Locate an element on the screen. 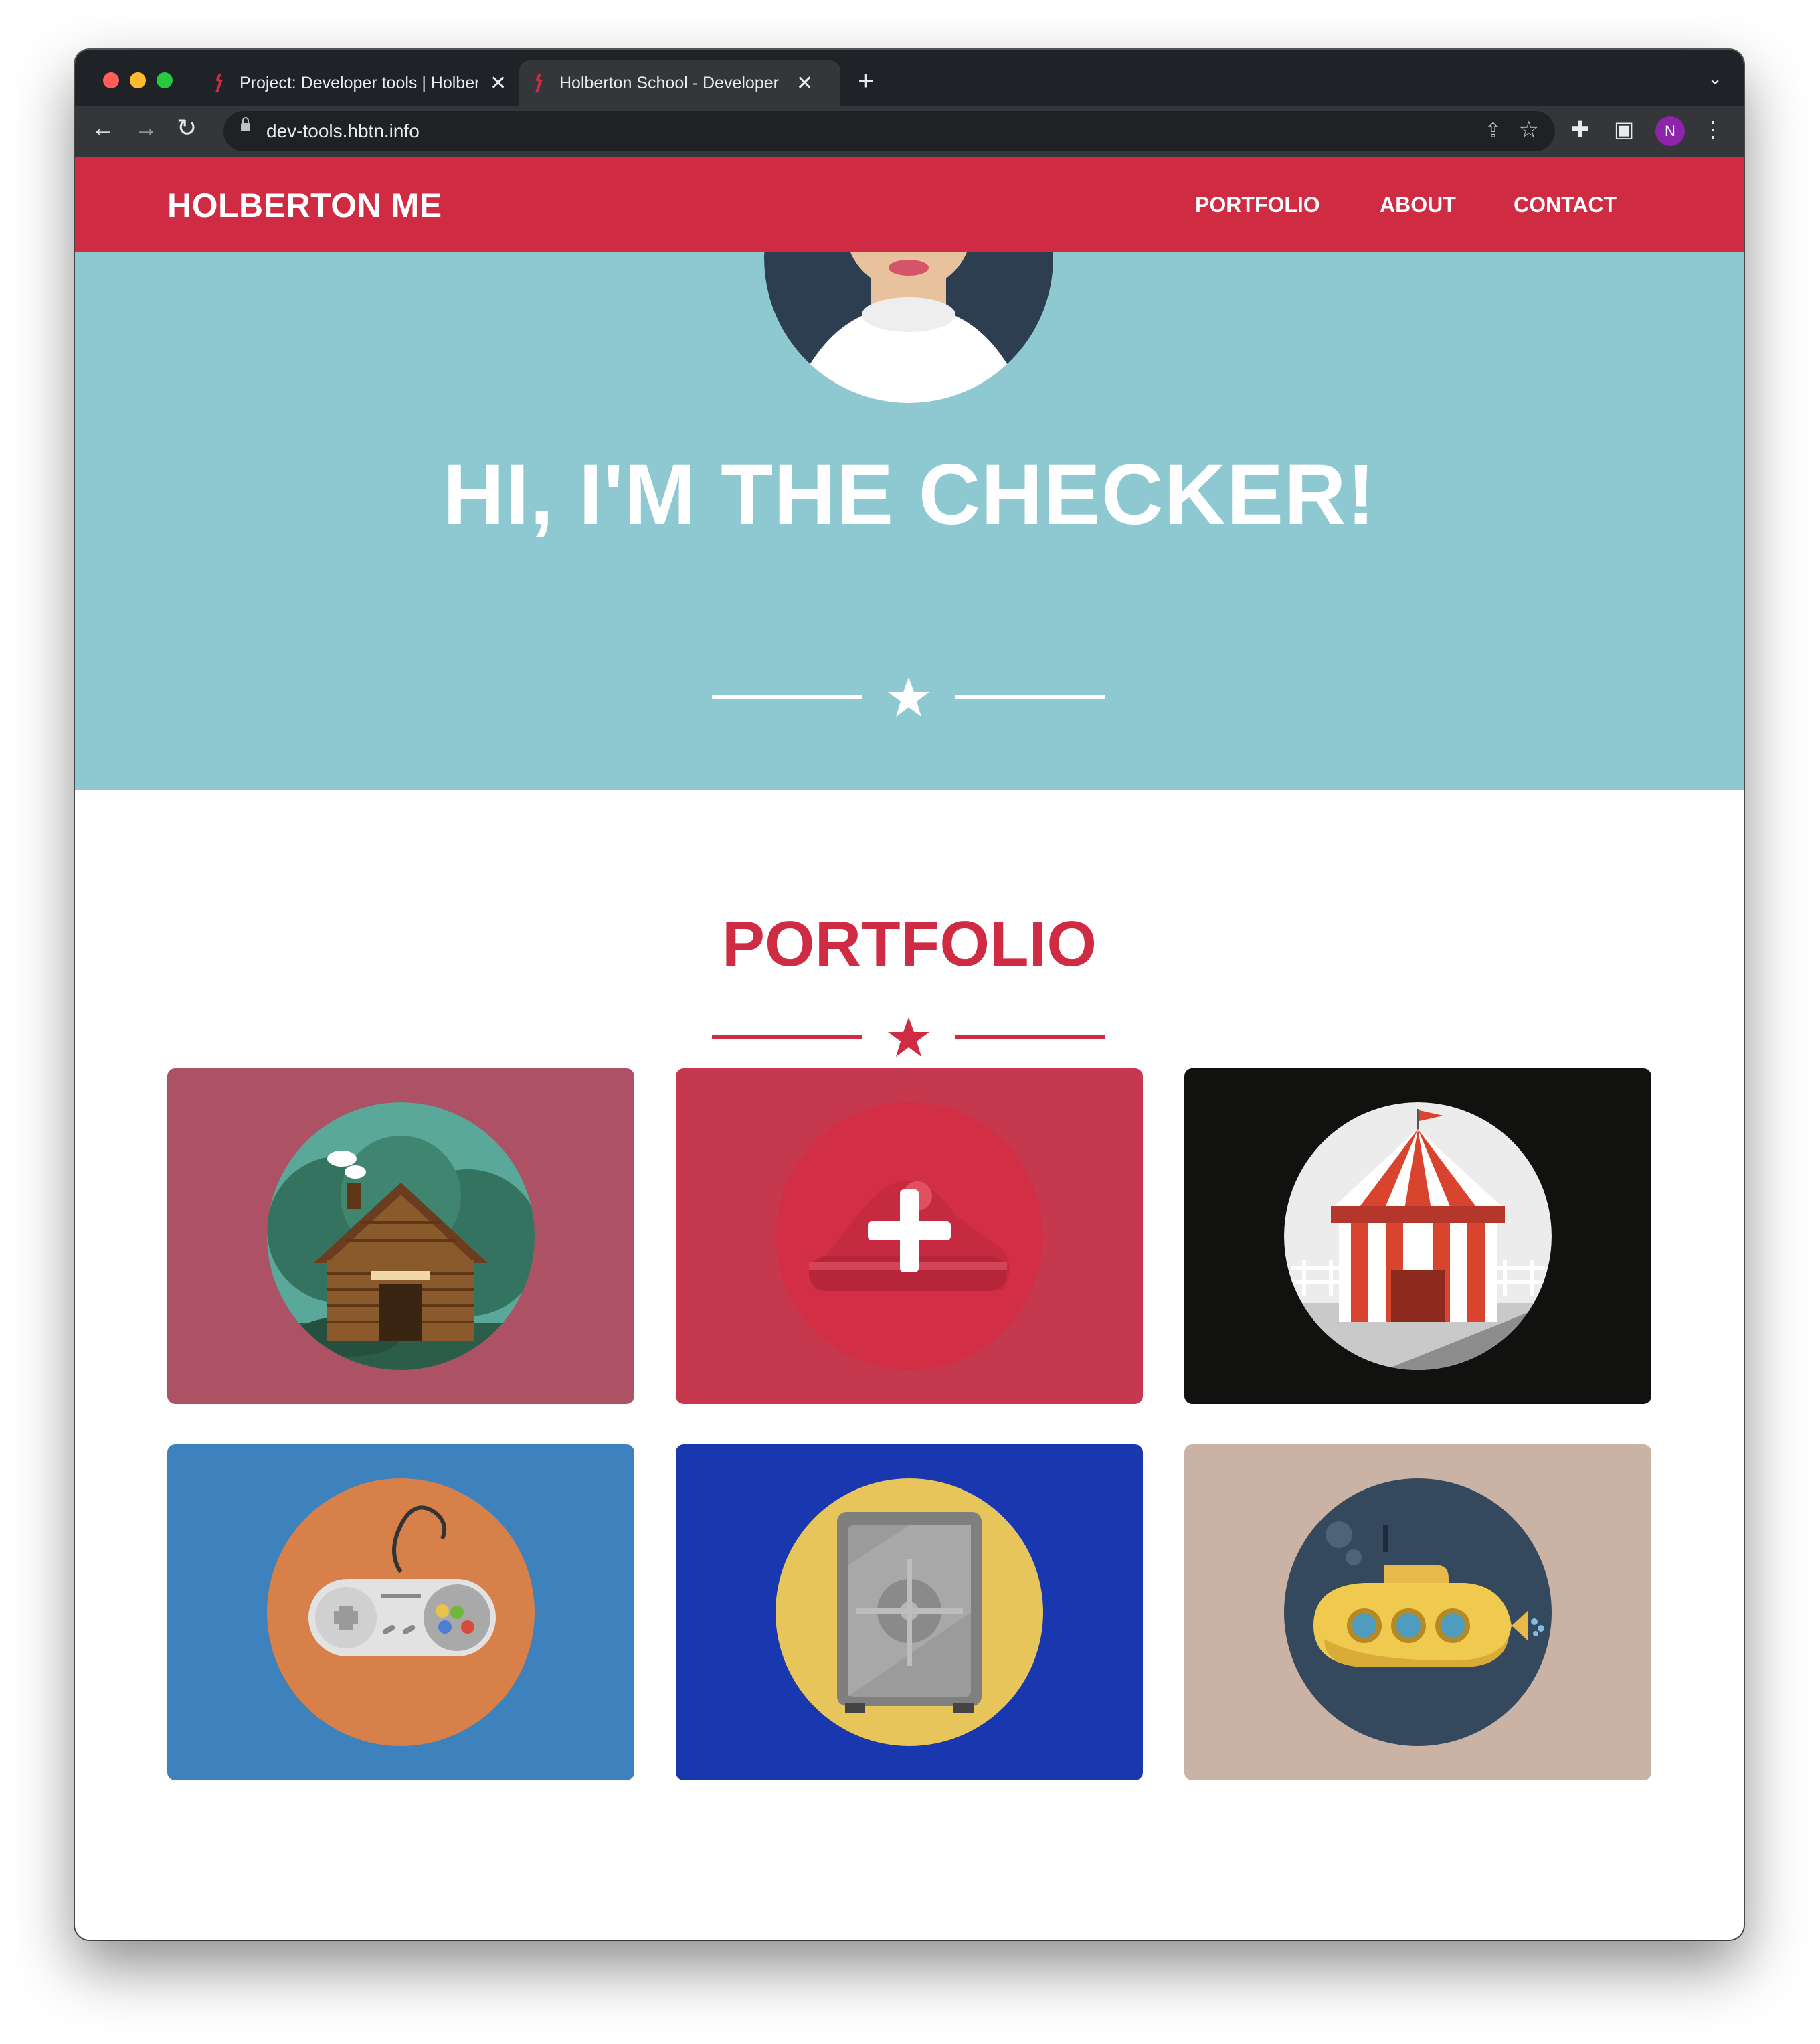 The image size is (1820, 2044). circus-tent-icon is located at coordinates (1418, 1236).